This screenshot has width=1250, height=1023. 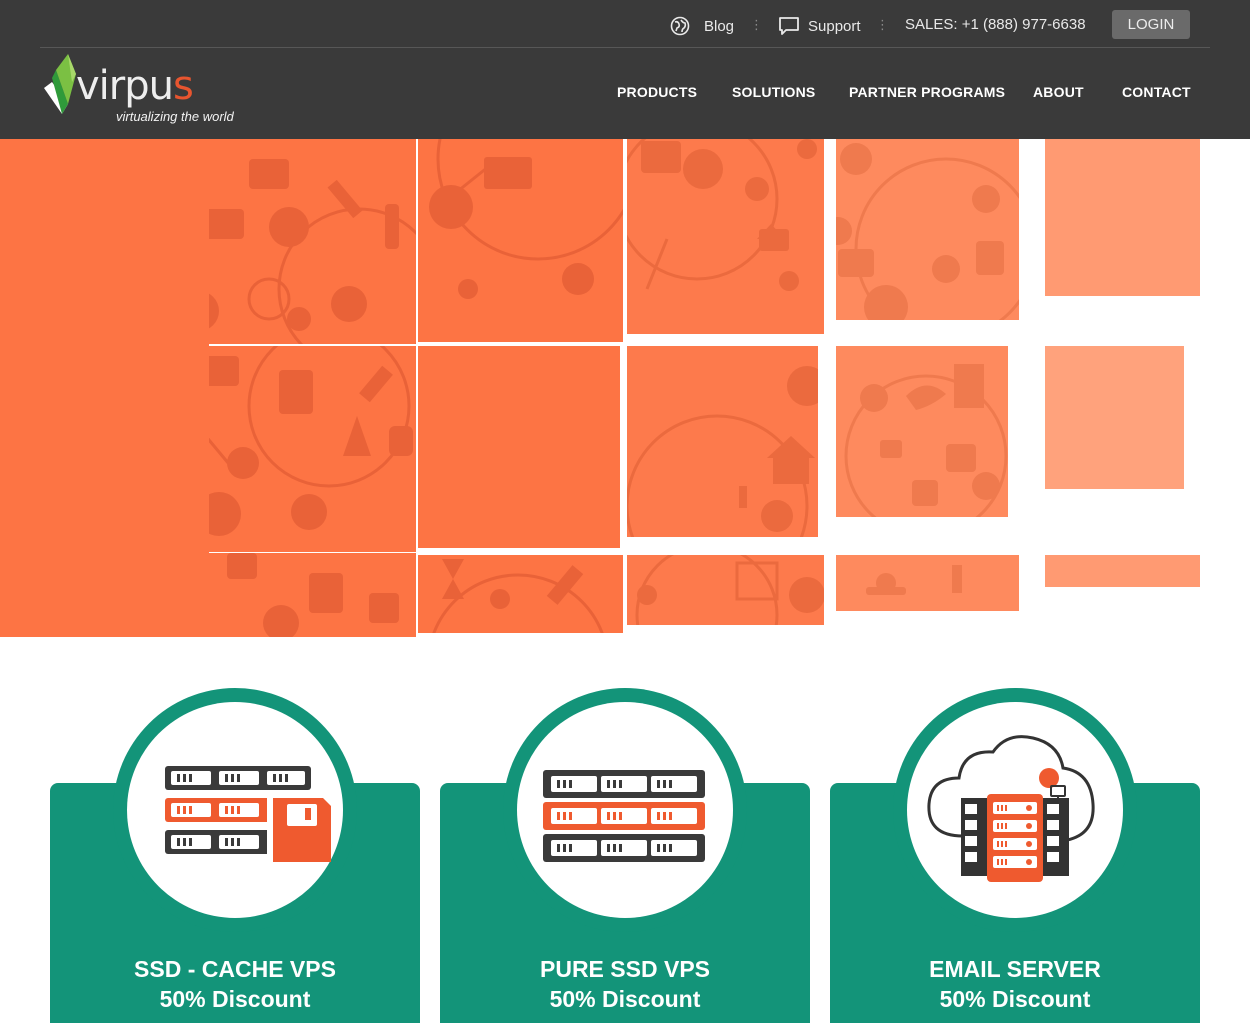 I want to click on nav-about: ABOUT, so click(x=1058, y=92).